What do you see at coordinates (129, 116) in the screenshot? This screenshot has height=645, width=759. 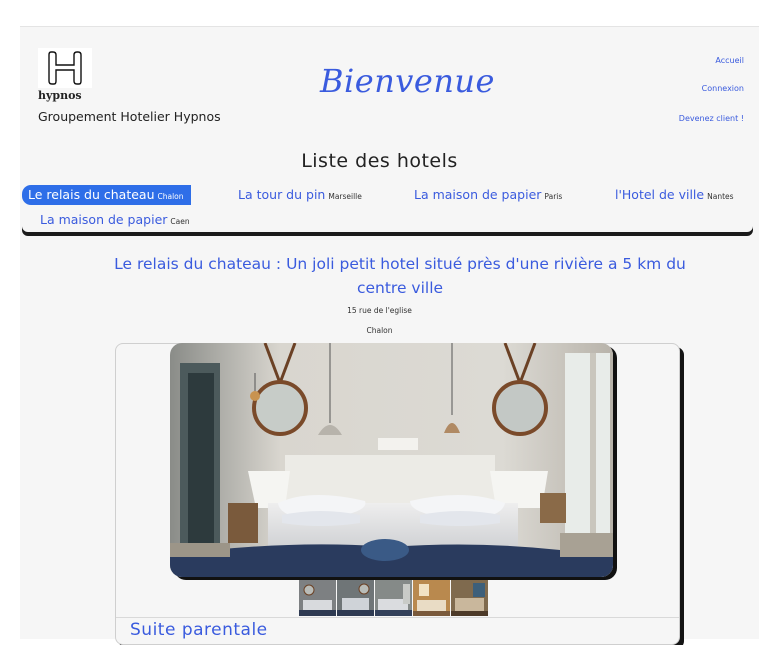 I see `brand-name: Groupement Hotelier Hypnos` at bounding box center [129, 116].